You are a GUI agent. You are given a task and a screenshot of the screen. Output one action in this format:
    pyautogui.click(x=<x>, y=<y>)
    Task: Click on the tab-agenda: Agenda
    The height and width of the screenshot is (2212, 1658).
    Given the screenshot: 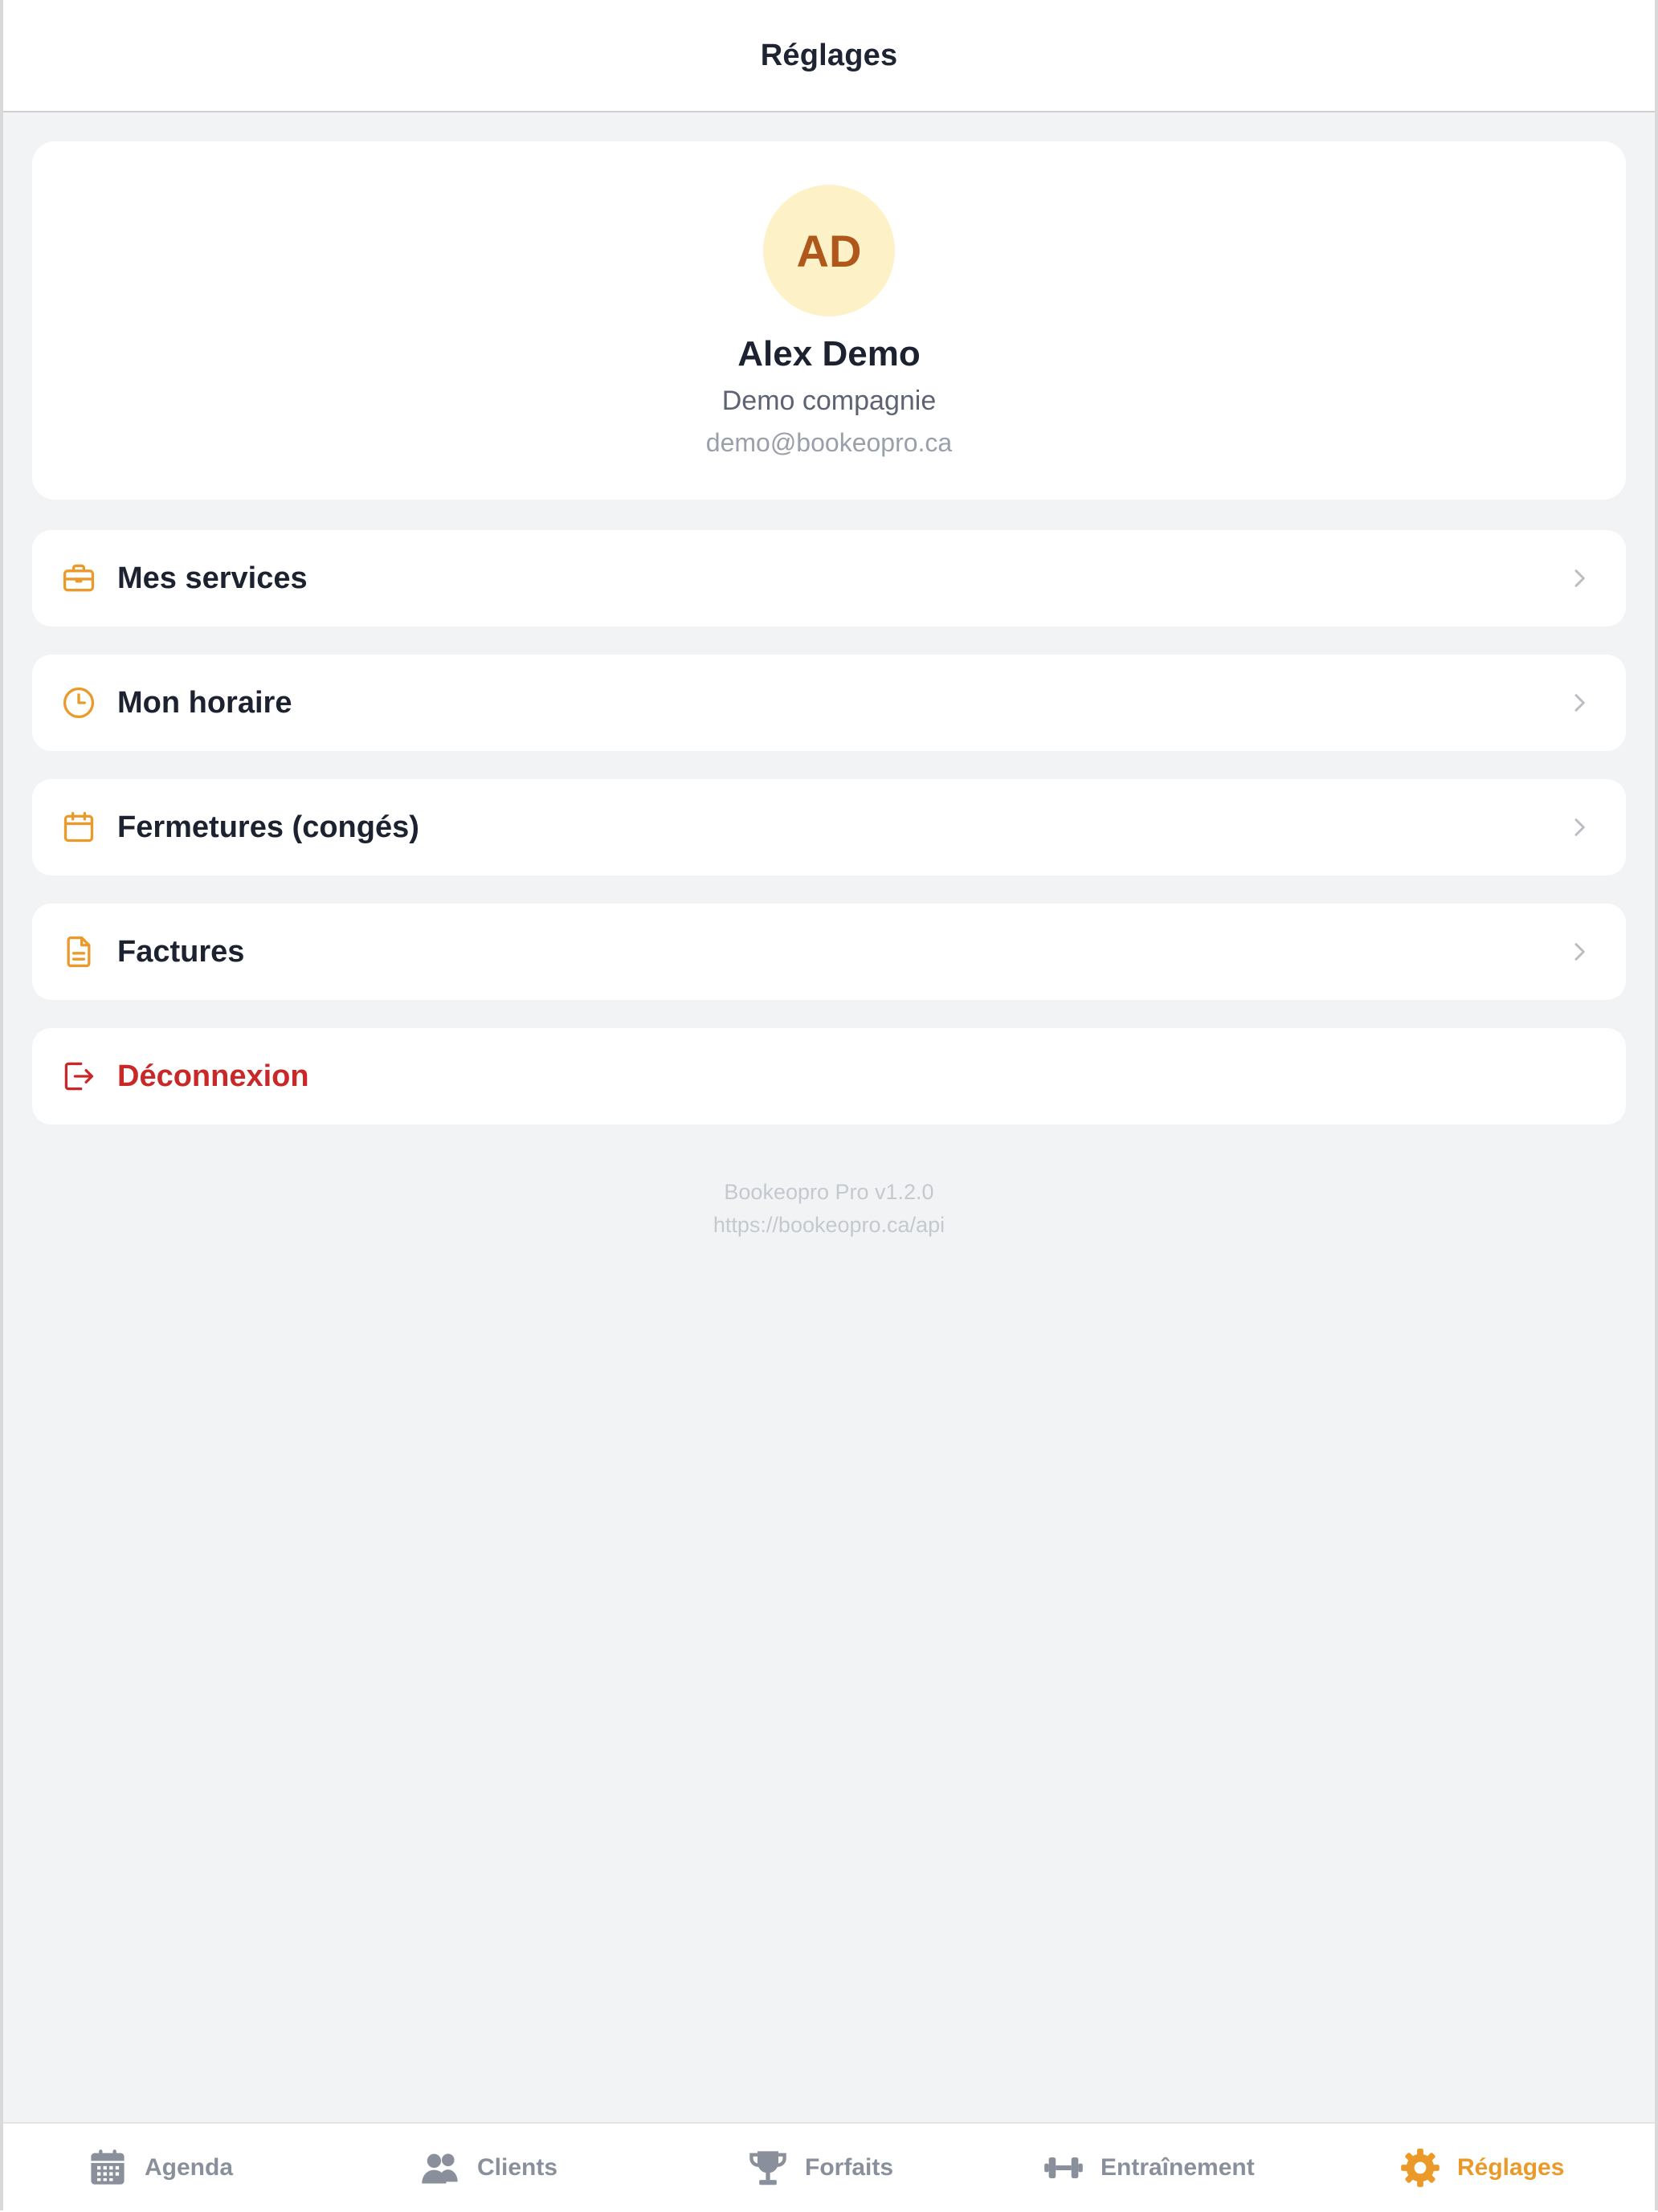 What is the action you would take?
    pyautogui.click(x=160, y=2168)
    